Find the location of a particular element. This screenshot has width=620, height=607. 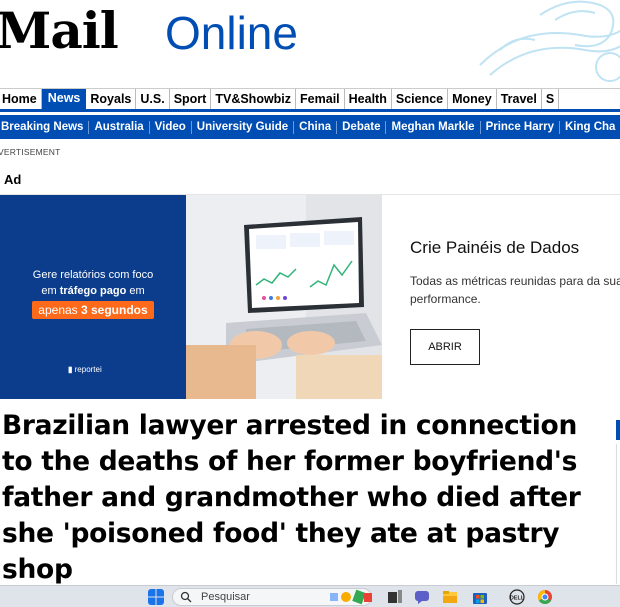

nav-item-travel: Travel is located at coordinates (519, 99).